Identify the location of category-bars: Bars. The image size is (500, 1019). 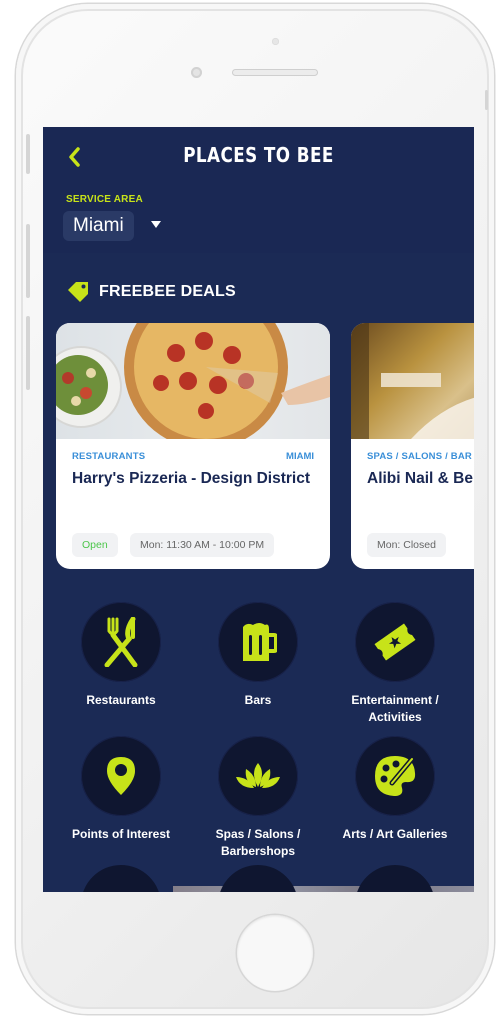
(258, 655).